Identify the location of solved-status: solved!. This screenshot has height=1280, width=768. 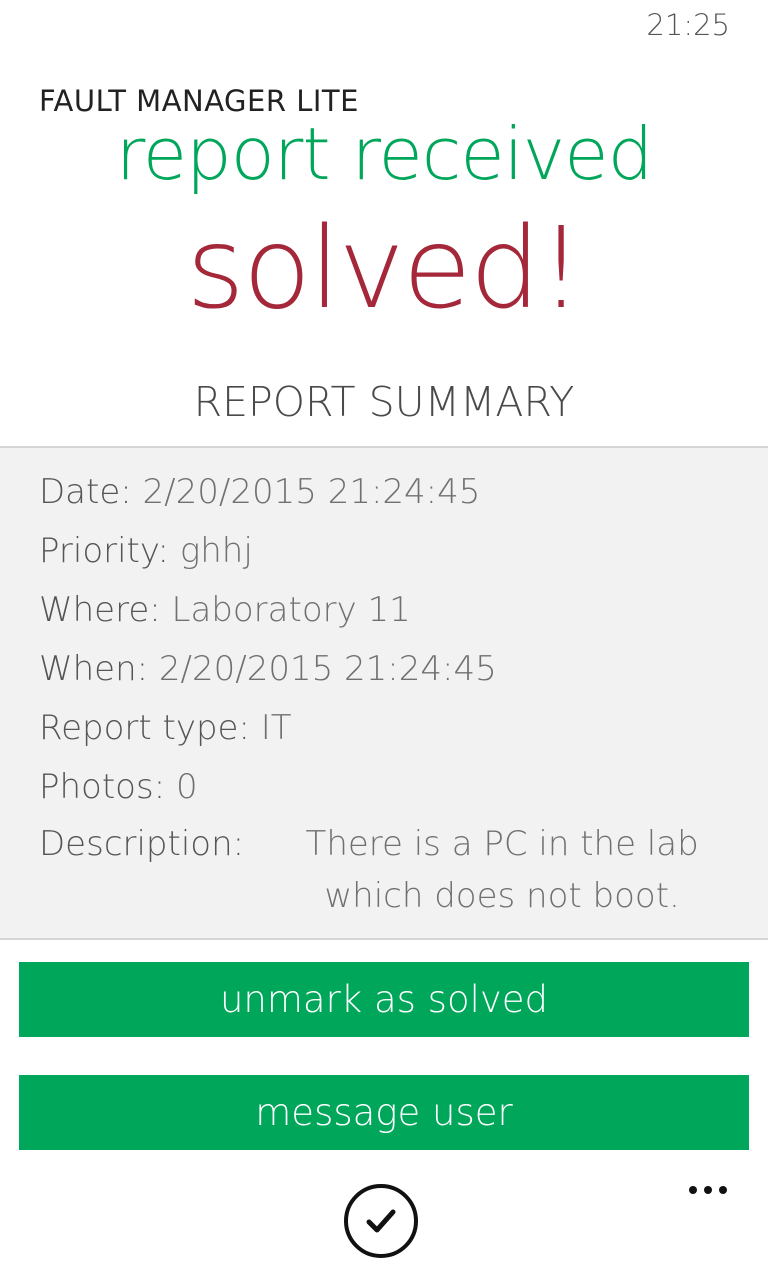
(384, 269).